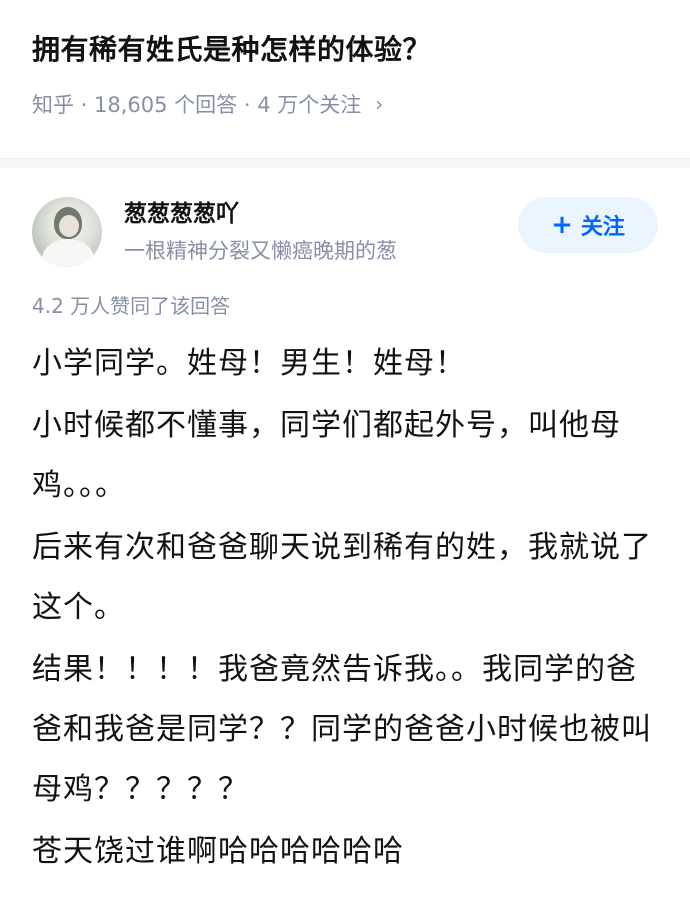 The image size is (690, 903). I want to click on section-divider, so click(345, 163).